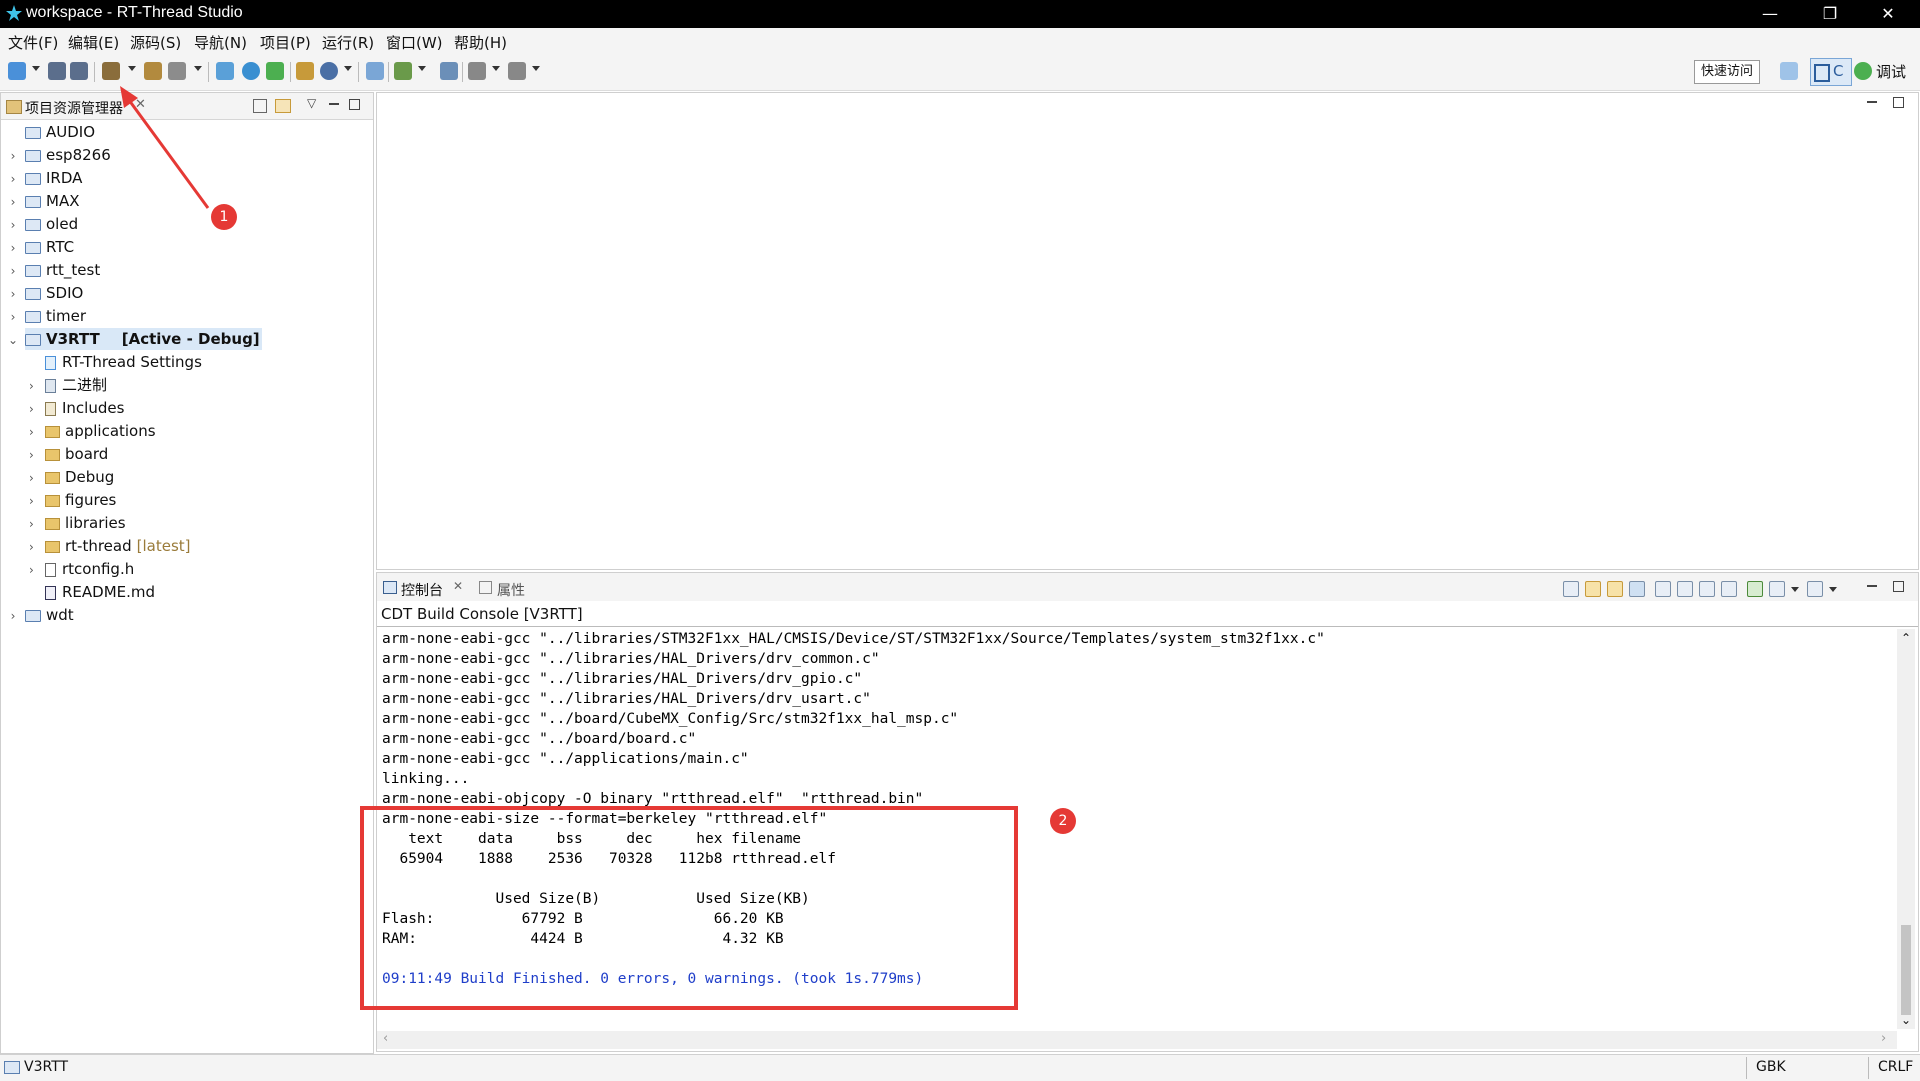 Image resolution: width=1920 pixels, height=1081 pixels. I want to click on tab-console: 控制台, so click(422, 590).